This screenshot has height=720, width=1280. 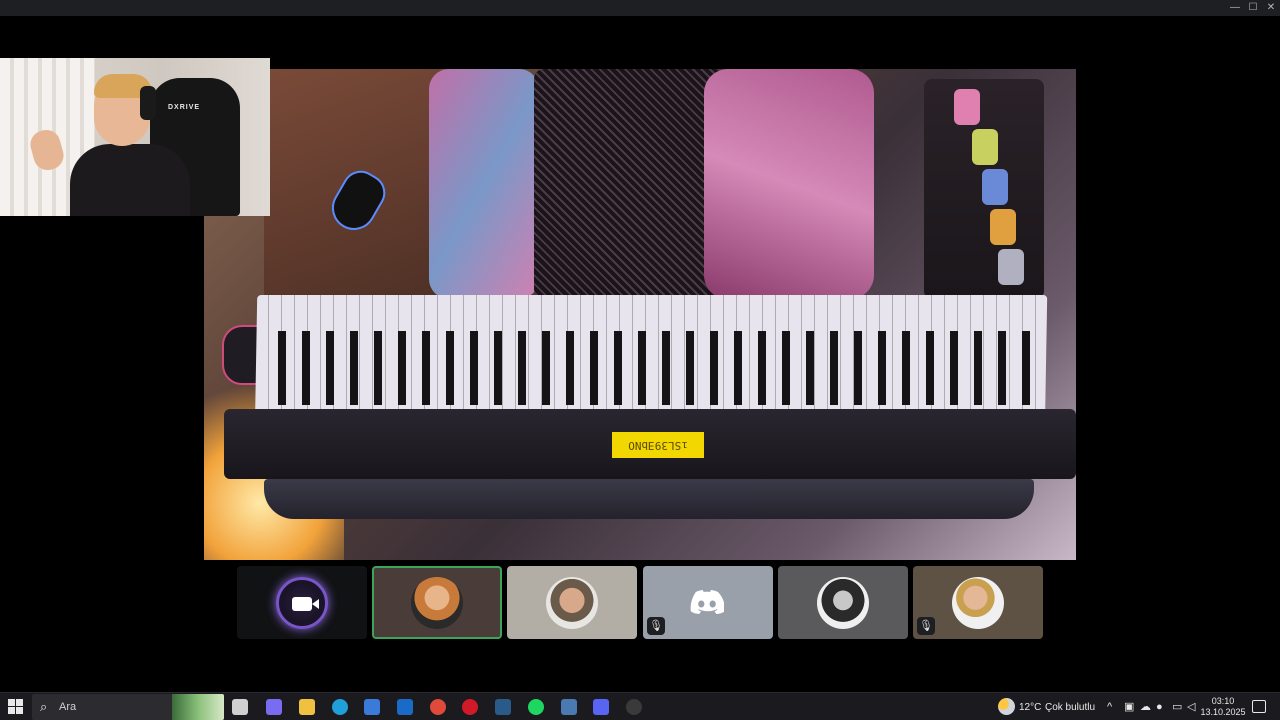 I want to click on windows-start-icon, so click(x=16, y=707).